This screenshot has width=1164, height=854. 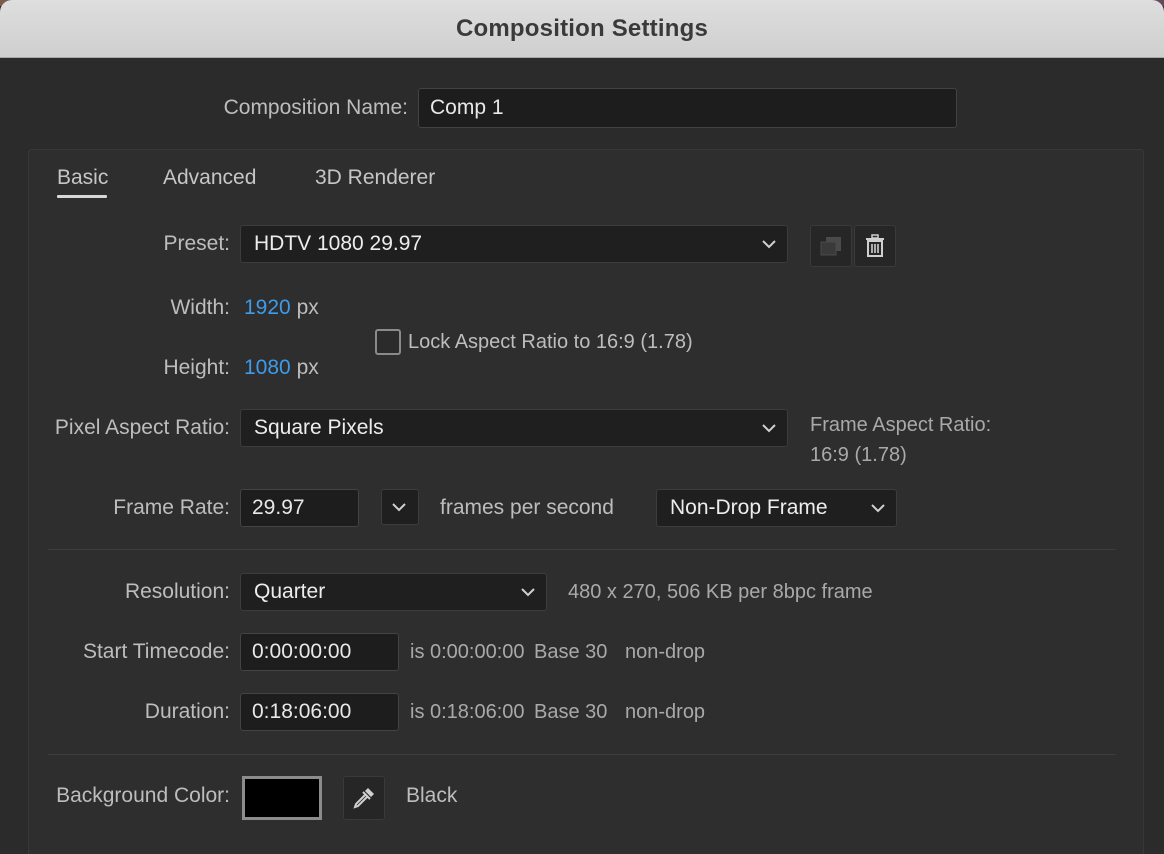 I want to click on width-field: 1920 px, so click(x=281, y=308).